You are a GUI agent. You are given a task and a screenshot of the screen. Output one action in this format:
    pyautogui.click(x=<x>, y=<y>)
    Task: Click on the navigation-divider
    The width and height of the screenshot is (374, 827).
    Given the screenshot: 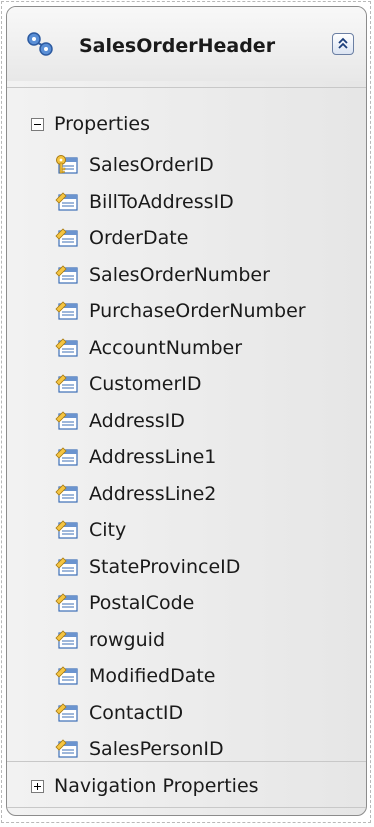 What is the action you would take?
    pyautogui.click(x=186, y=761)
    